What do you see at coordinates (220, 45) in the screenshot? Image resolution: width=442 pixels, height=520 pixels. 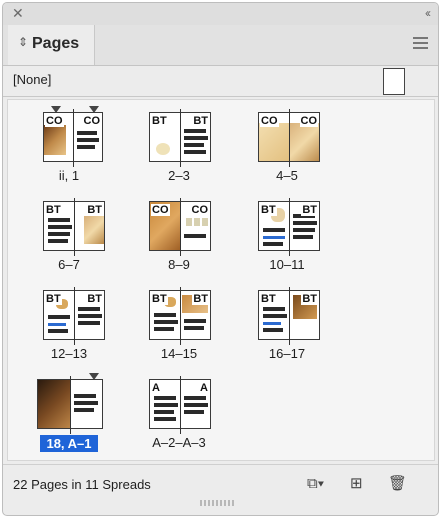 I see `tab-row: ⇕ Pages` at bounding box center [220, 45].